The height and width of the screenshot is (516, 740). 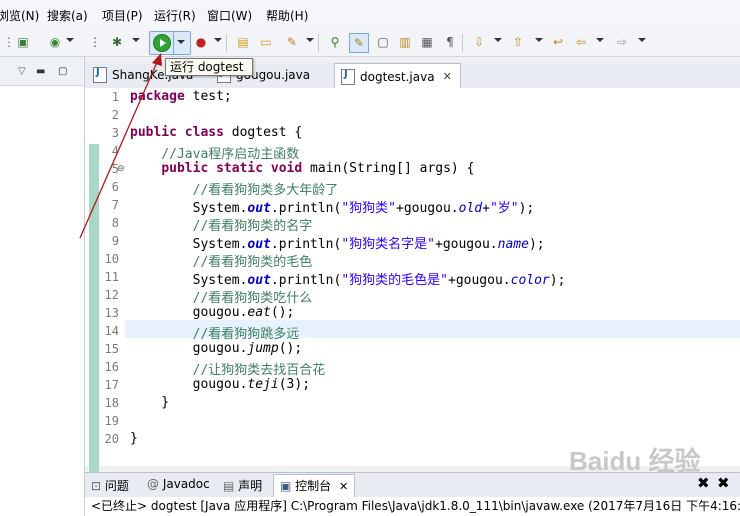 I want to click on new-class-icon: ◉, so click(x=55, y=42).